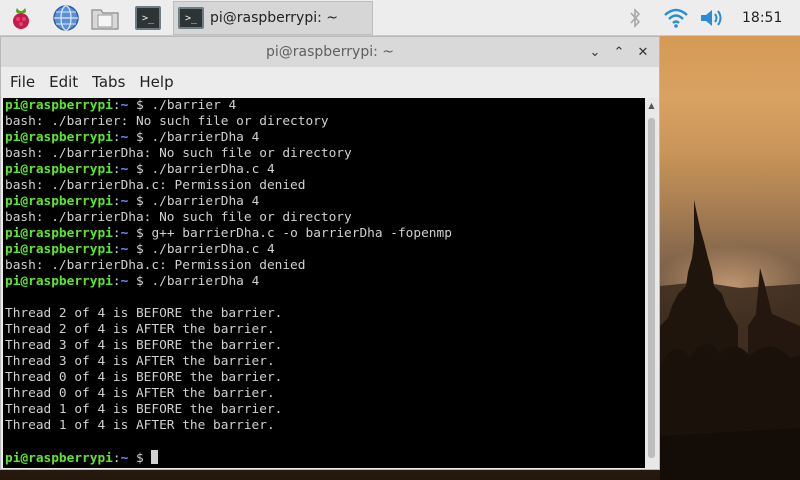 This screenshot has width=800, height=480. I want to click on wifi-icon, so click(676, 18).